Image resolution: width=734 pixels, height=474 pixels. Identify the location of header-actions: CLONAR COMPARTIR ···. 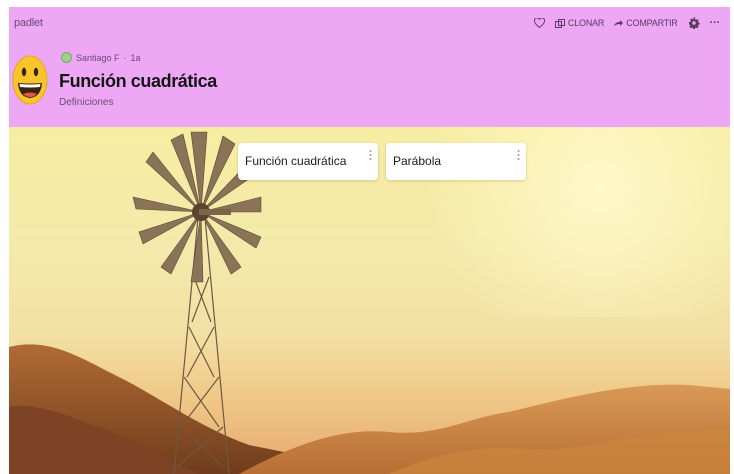
(627, 23).